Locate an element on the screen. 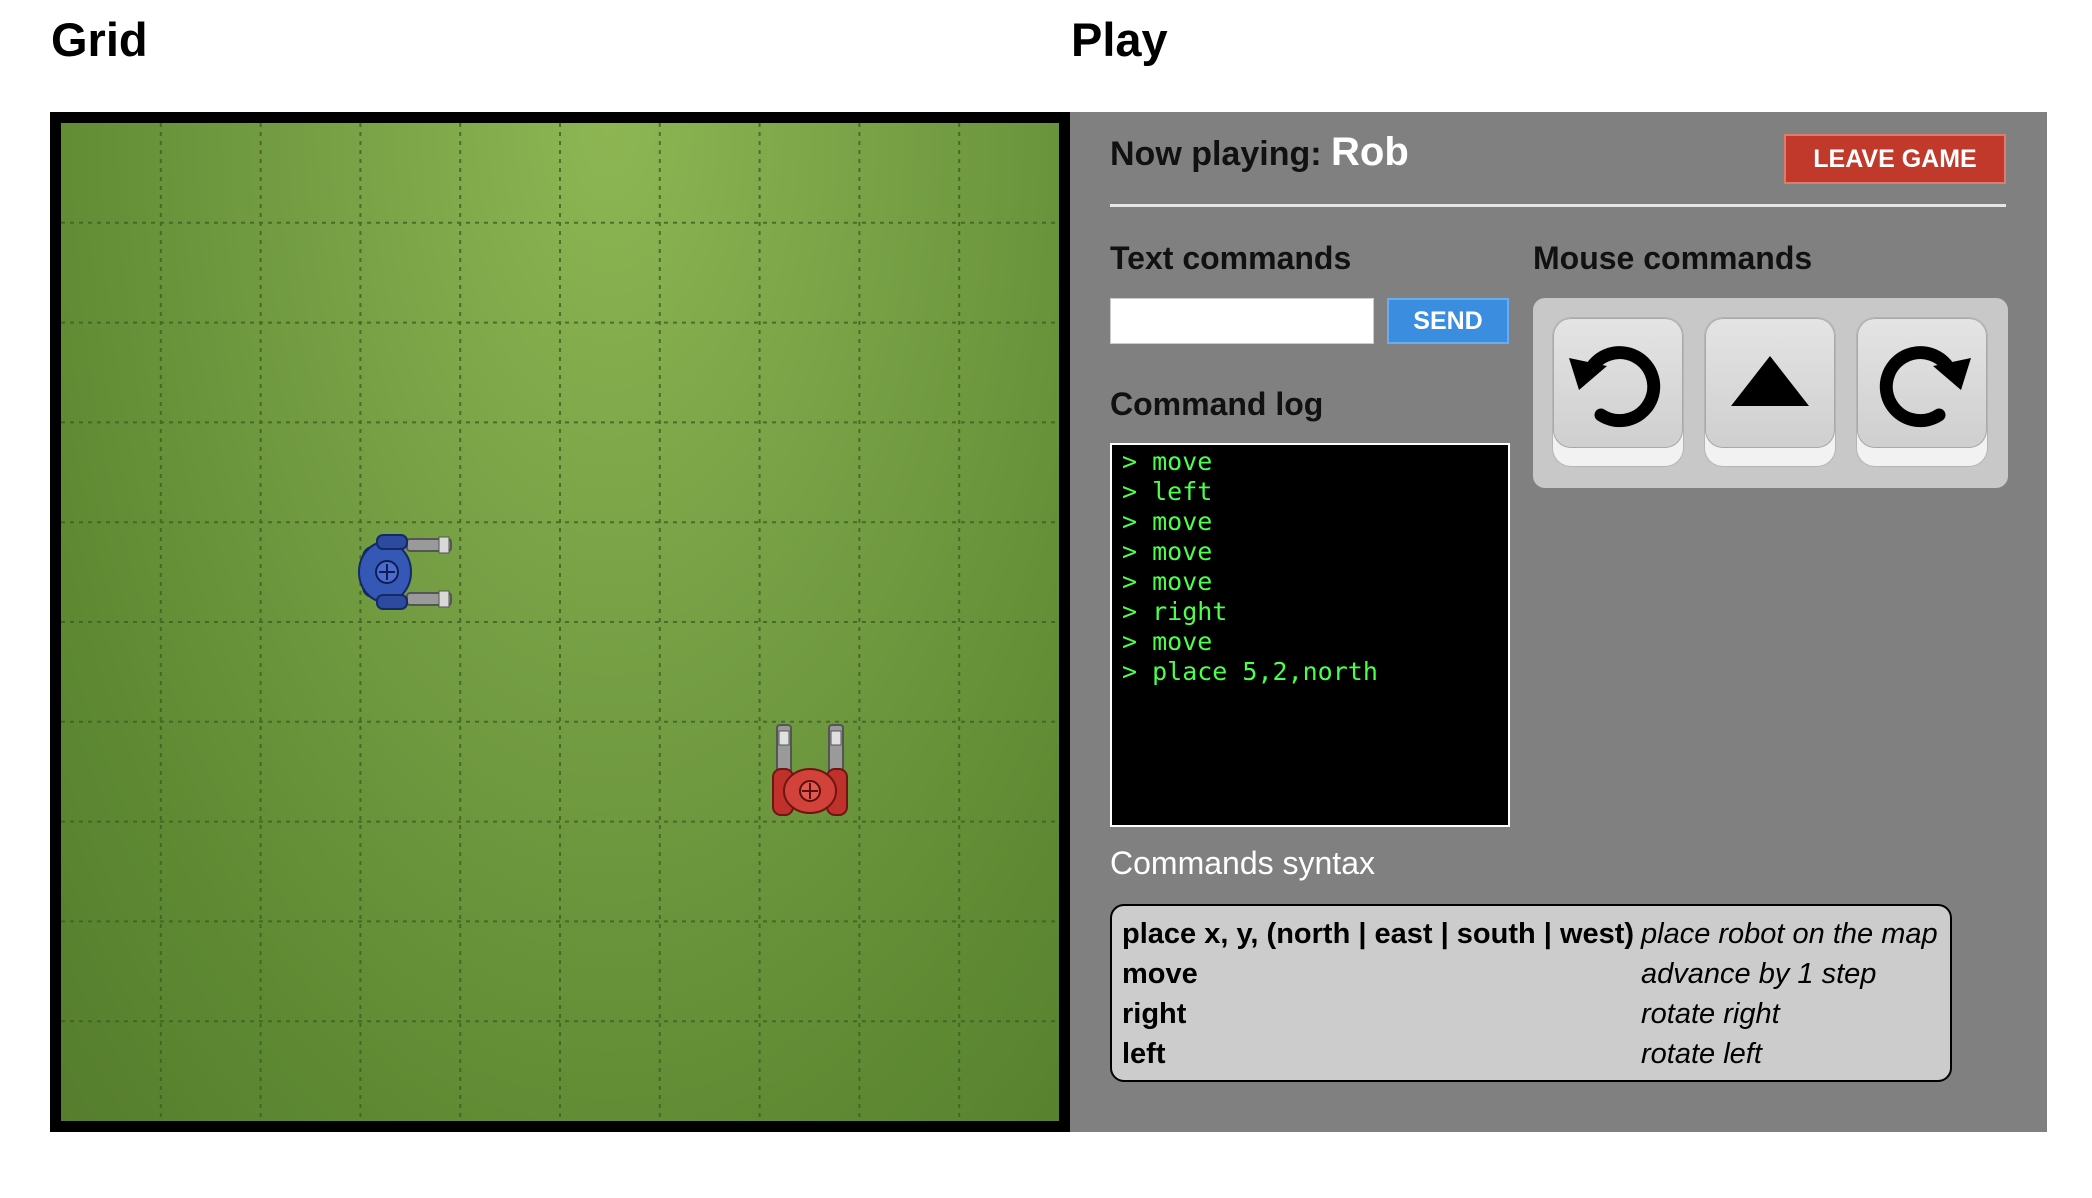 The image size is (2092, 1198). rotate-left-button is located at coordinates (1618, 392).